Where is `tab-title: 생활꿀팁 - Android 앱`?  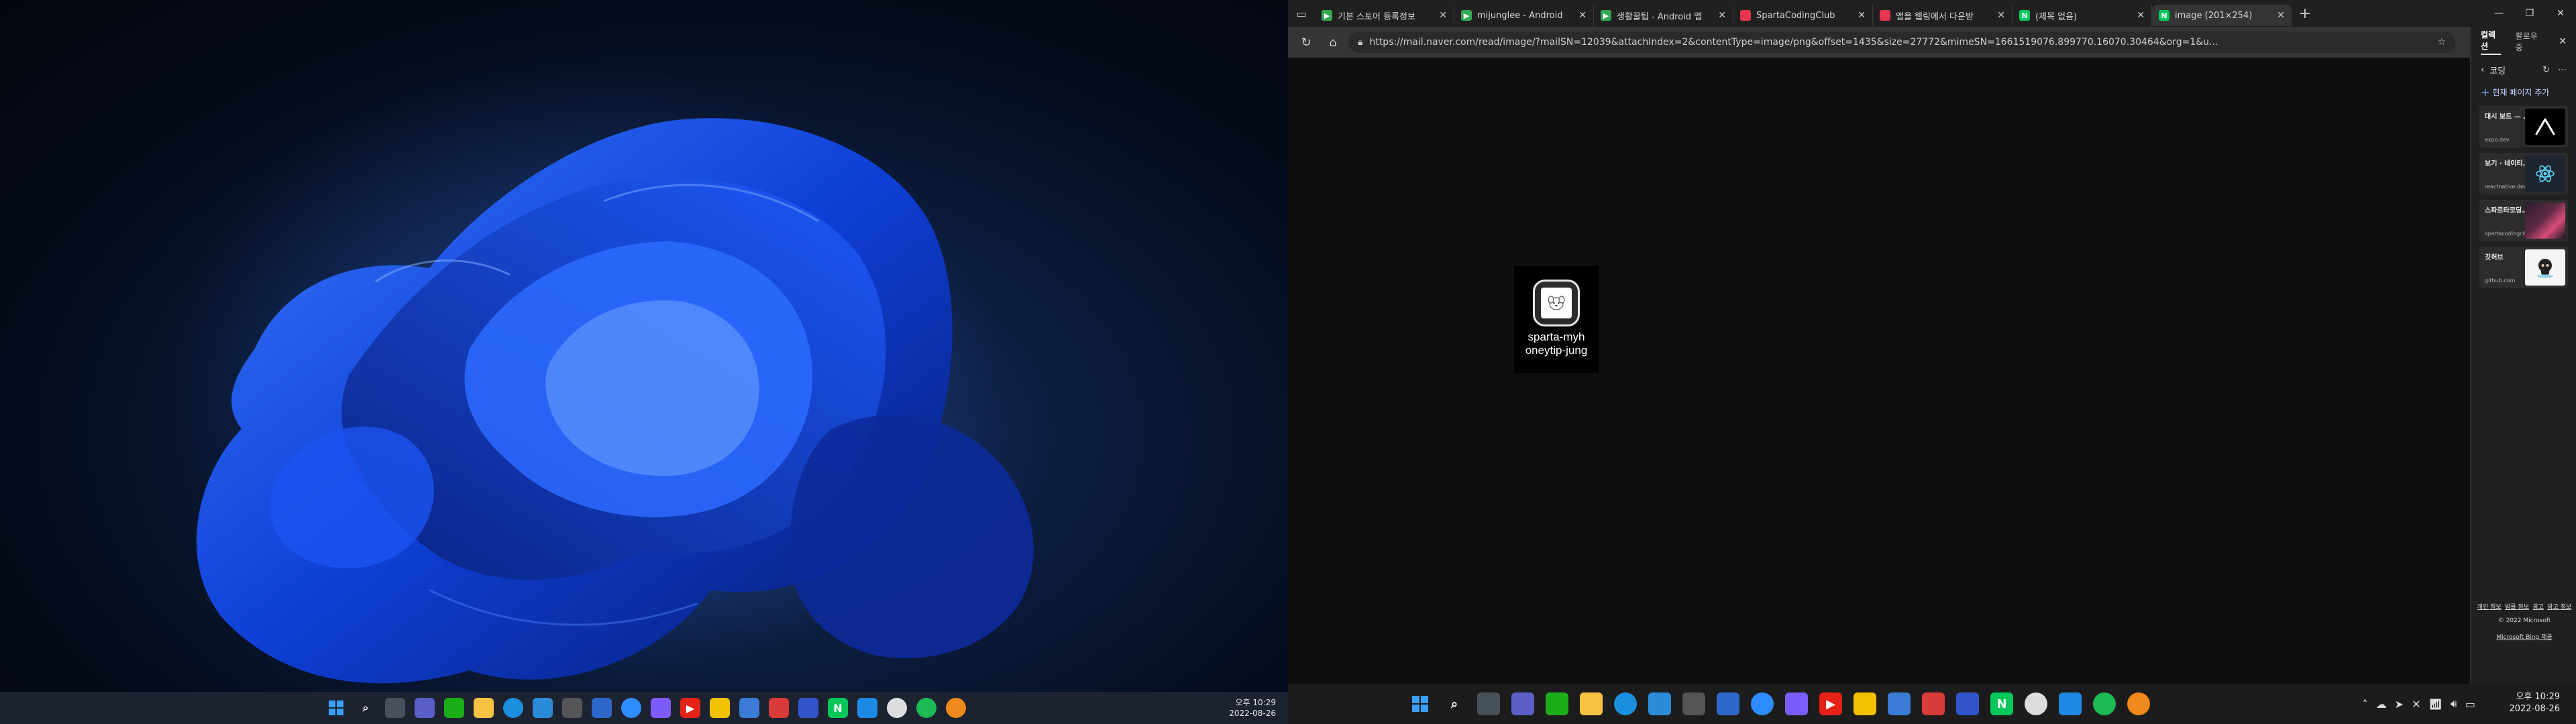 tab-title: 생활꿀팁 - Android 앱 is located at coordinates (1660, 16).